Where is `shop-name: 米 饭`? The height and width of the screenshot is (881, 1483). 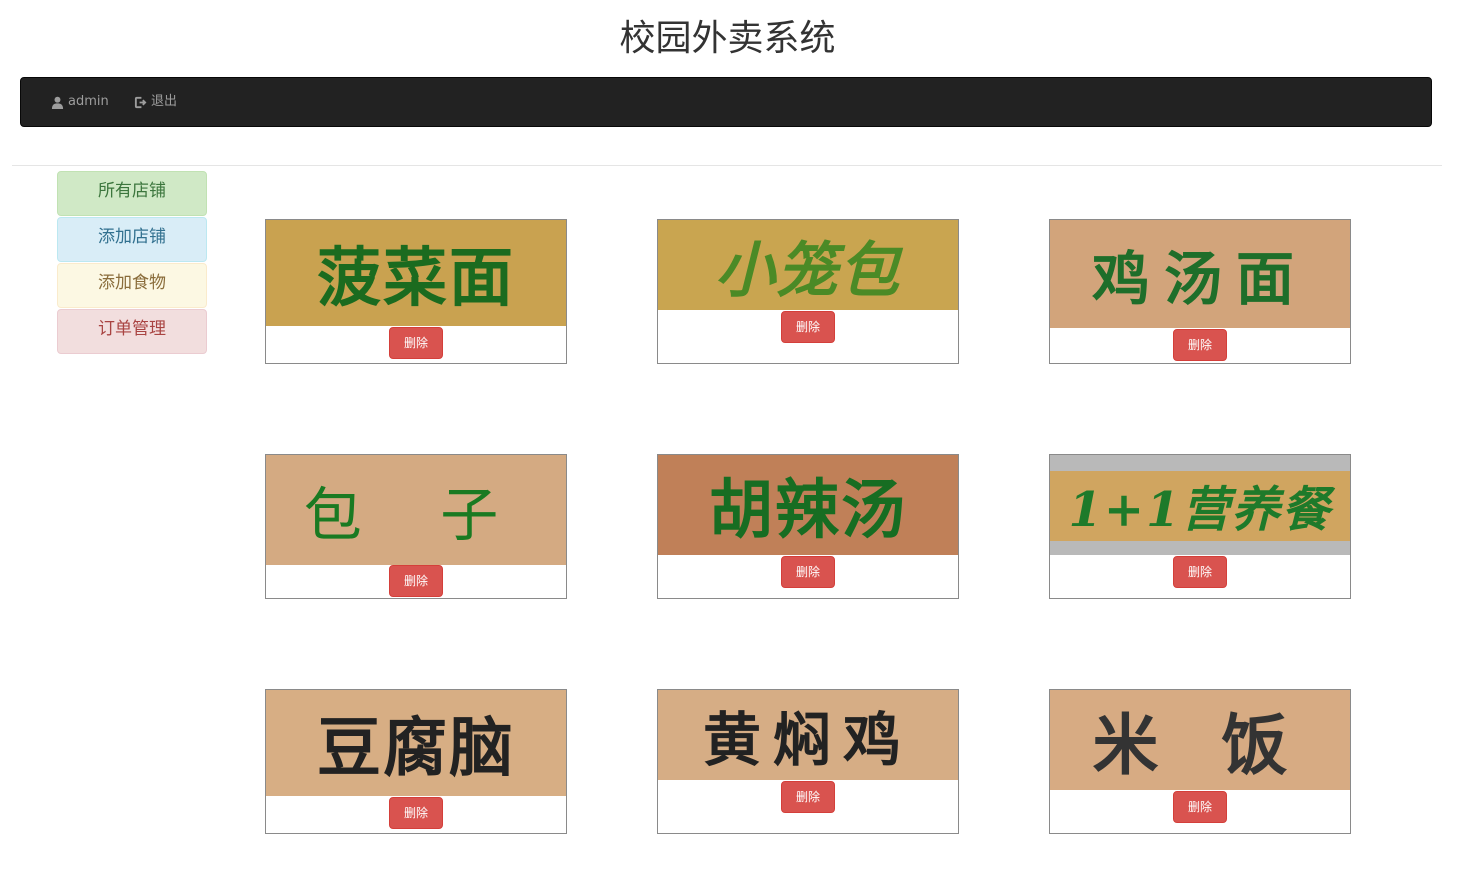 shop-name: 米 饭 is located at coordinates (1200, 745).